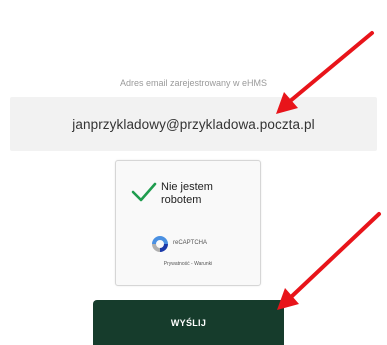  What do you see at coordinates (188, 322) in the screenshot?
I see `submit-button: WYŚLIJ` at bounding box center [188, 322].